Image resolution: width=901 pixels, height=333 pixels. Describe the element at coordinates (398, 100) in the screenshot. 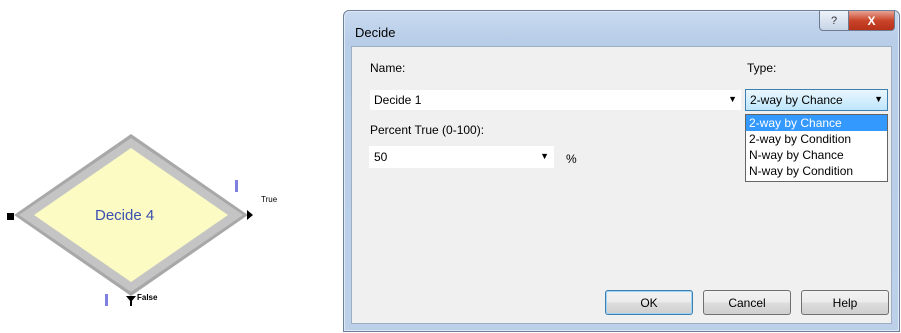

I see `name-value: Decide 1` at that location.